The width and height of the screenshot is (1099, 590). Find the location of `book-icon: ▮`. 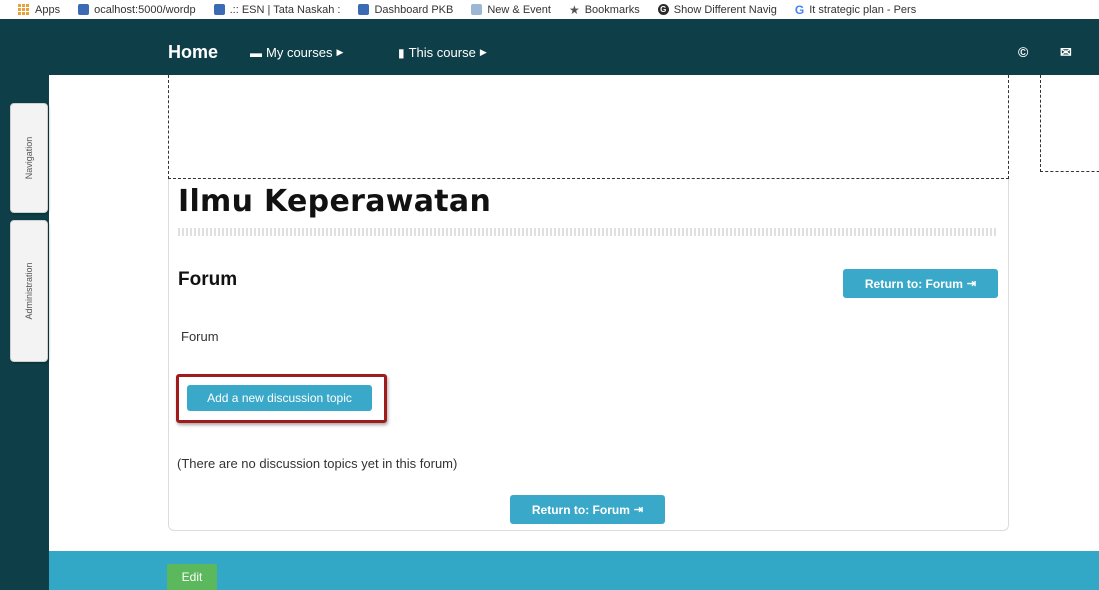

book-icon: ▮ is located at coordinates (401, 52).